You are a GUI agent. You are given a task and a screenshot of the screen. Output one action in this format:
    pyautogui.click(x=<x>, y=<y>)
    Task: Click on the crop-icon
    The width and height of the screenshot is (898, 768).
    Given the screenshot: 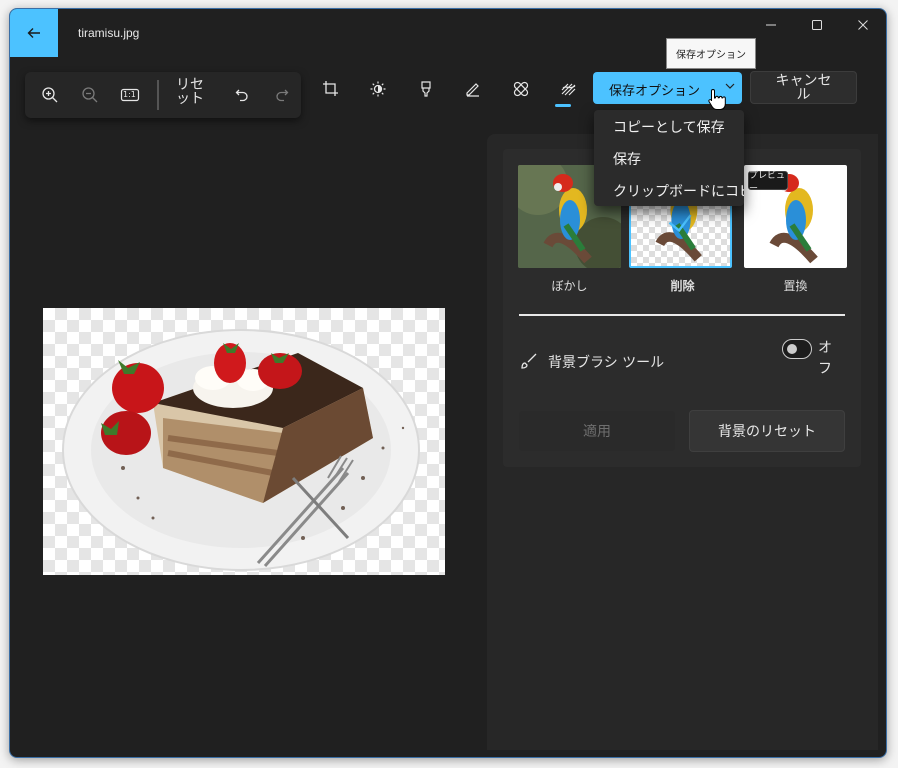 What is the action you would take?
    pyautogui.click(x=330, y=88)
    